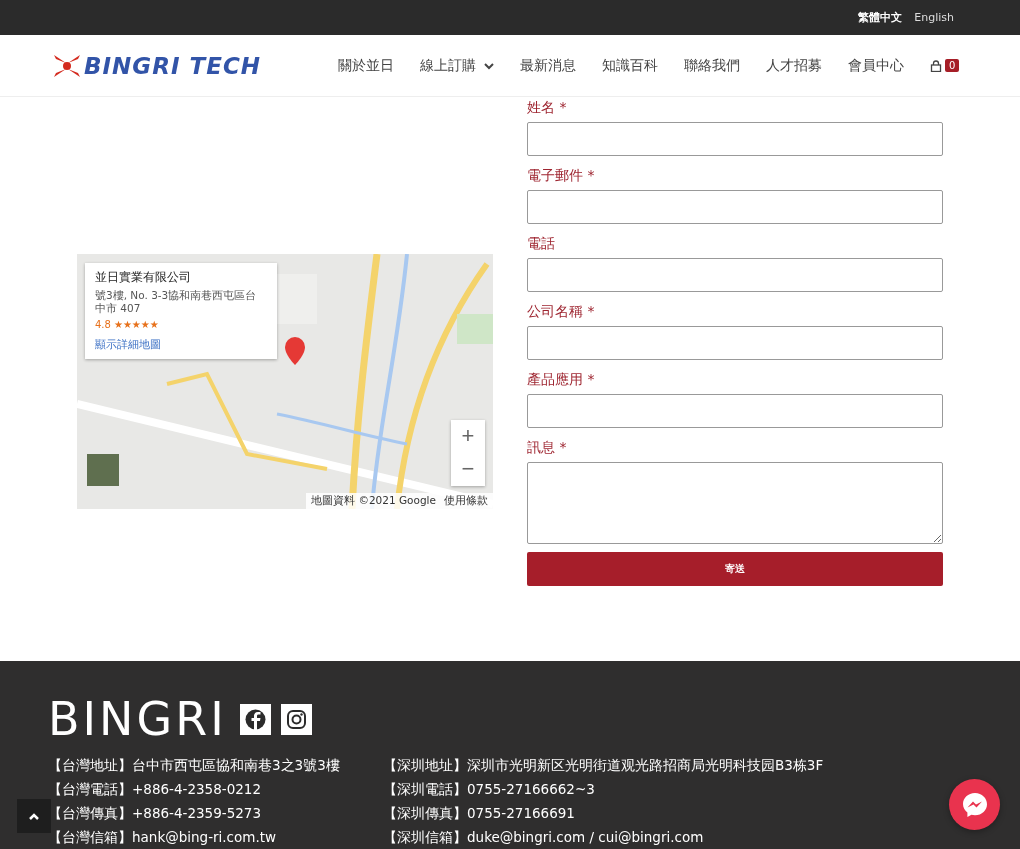 The width and height of the screenshot is (1020, 849). Describe the element at coordinates (468, 436) in the screenshot. I see `zoom-in-button: +` at that location.